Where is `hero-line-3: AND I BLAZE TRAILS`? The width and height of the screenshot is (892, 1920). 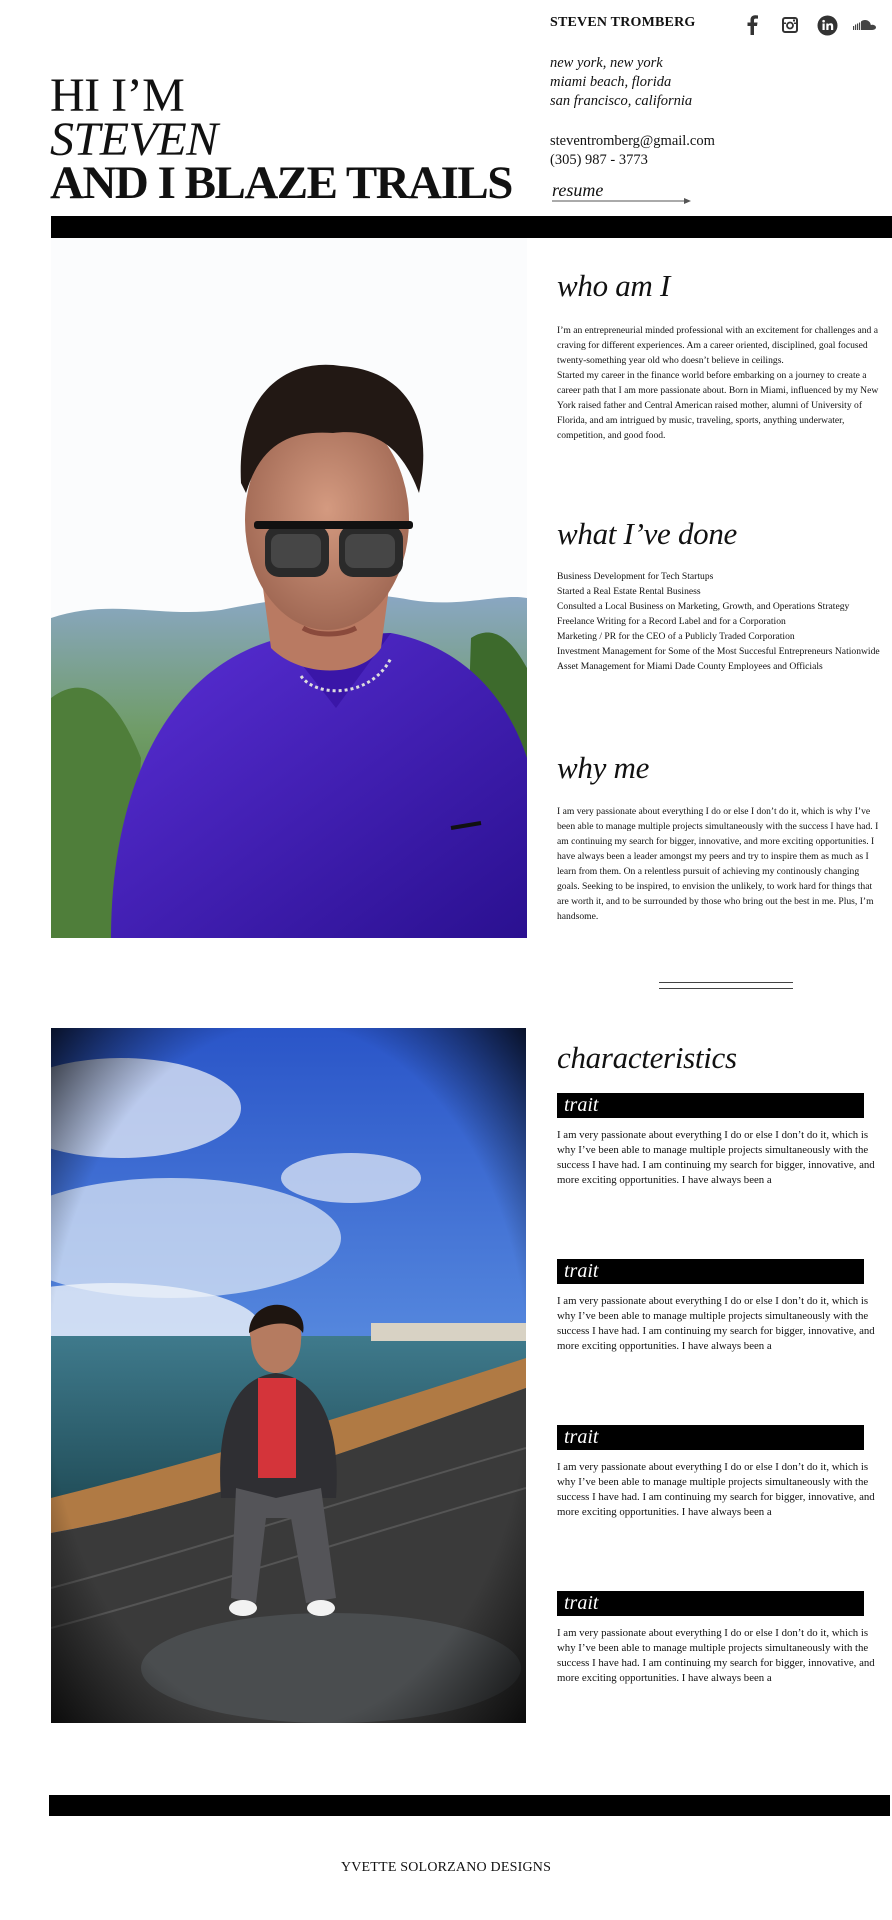 hero-line-3: AND I BLAZE TRAILS is located at coordinates (281, 183).